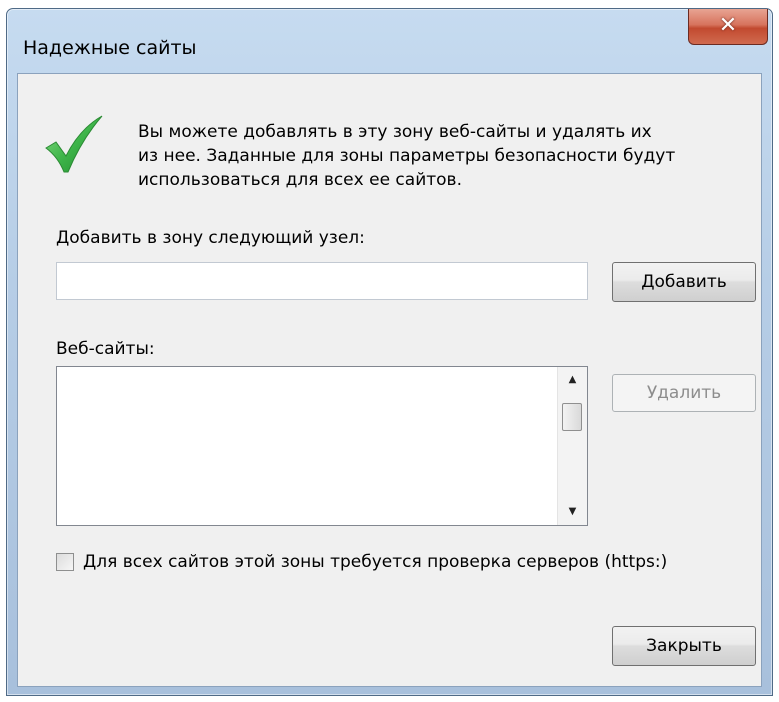  What do you see at coordinates (65, 562) in the screenshot?
I see `https-checkbox` at bounding box center [65, 562].